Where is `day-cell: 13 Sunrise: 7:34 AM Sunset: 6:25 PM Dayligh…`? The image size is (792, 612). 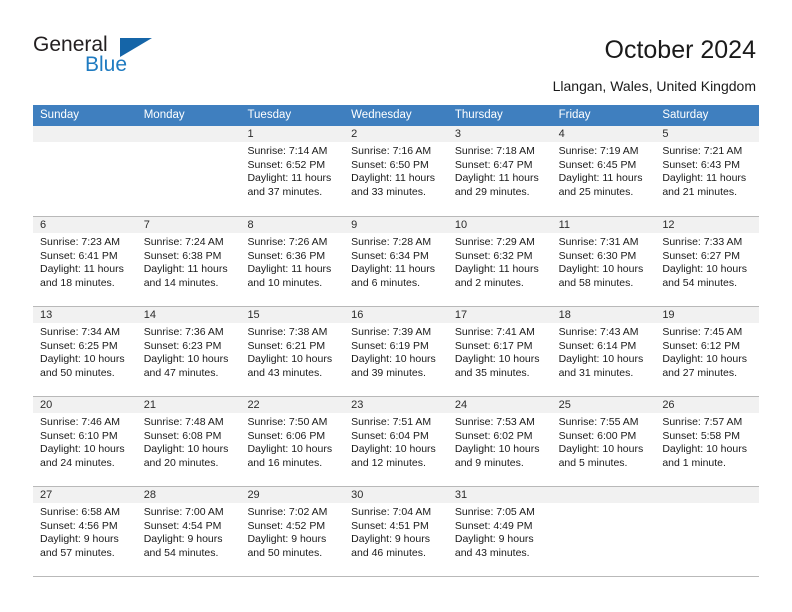 day-cell: 13 Sunrise: 7:34 AM Sunset: 6:25 PM Dayligh… is located at coordinates (85, 351).